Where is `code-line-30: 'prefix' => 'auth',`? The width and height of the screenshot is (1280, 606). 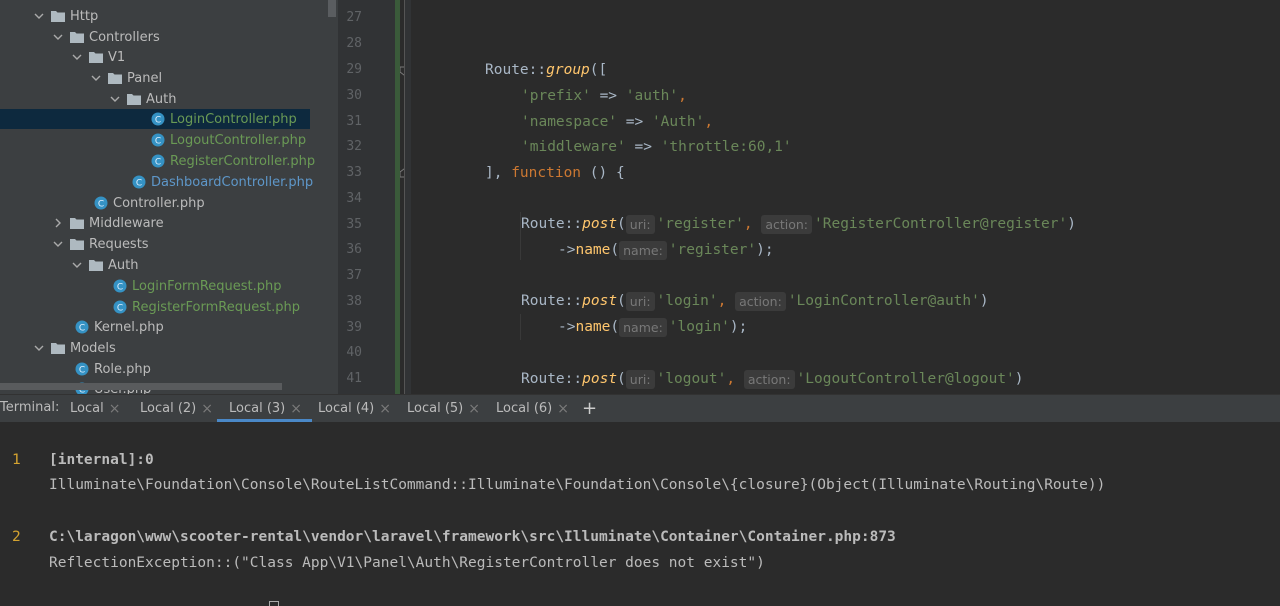
code-line-30: 'prefix' => 'auth', is located at coordinates (604, 96).